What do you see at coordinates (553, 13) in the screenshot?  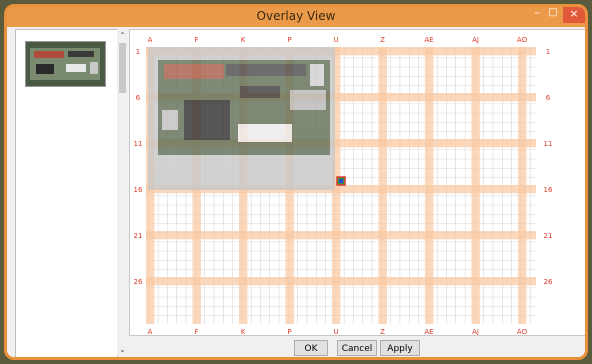 I see `maximize-button: □` at bounding box center [553, 13].